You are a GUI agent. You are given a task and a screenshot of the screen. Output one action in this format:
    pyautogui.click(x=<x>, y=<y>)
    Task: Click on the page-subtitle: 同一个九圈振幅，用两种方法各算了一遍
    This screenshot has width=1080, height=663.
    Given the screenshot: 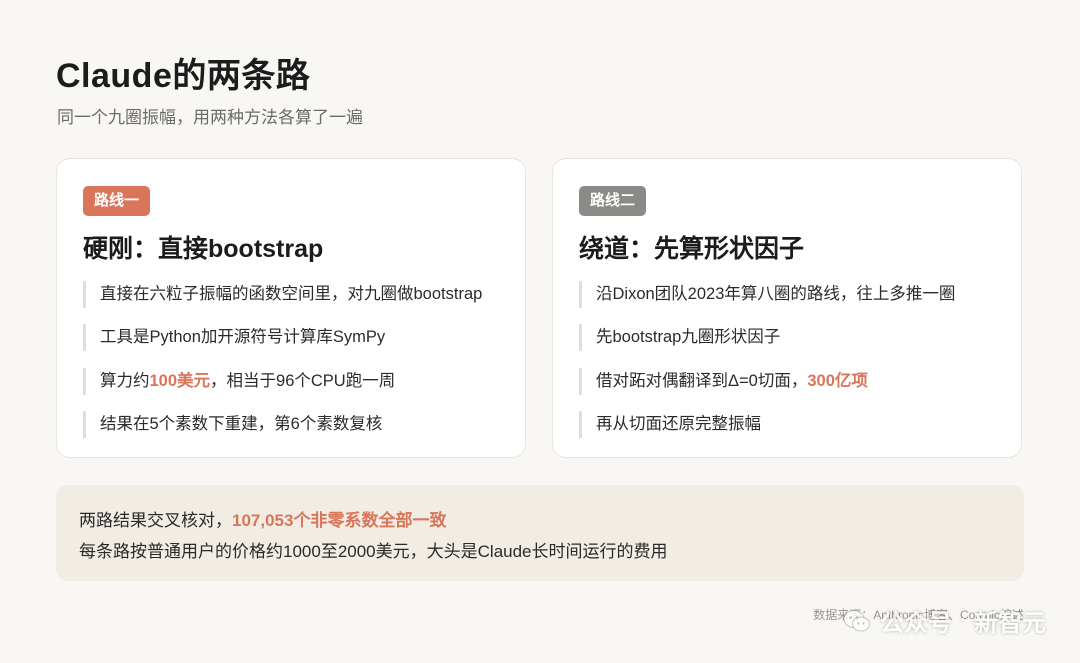 What is the action you would take?
    pyautogui.click(x=210, y=117)
    